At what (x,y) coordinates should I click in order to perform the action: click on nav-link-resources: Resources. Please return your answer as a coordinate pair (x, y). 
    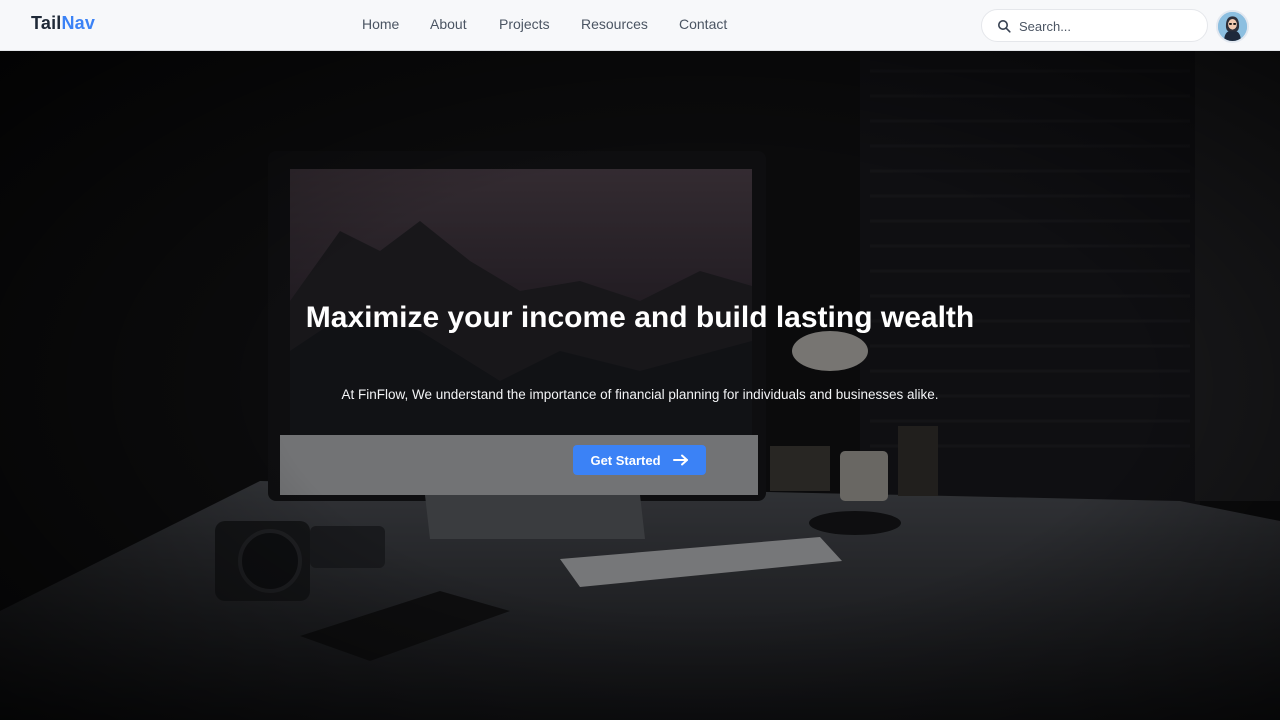
    Looking at the image, I should click on (614, 24).